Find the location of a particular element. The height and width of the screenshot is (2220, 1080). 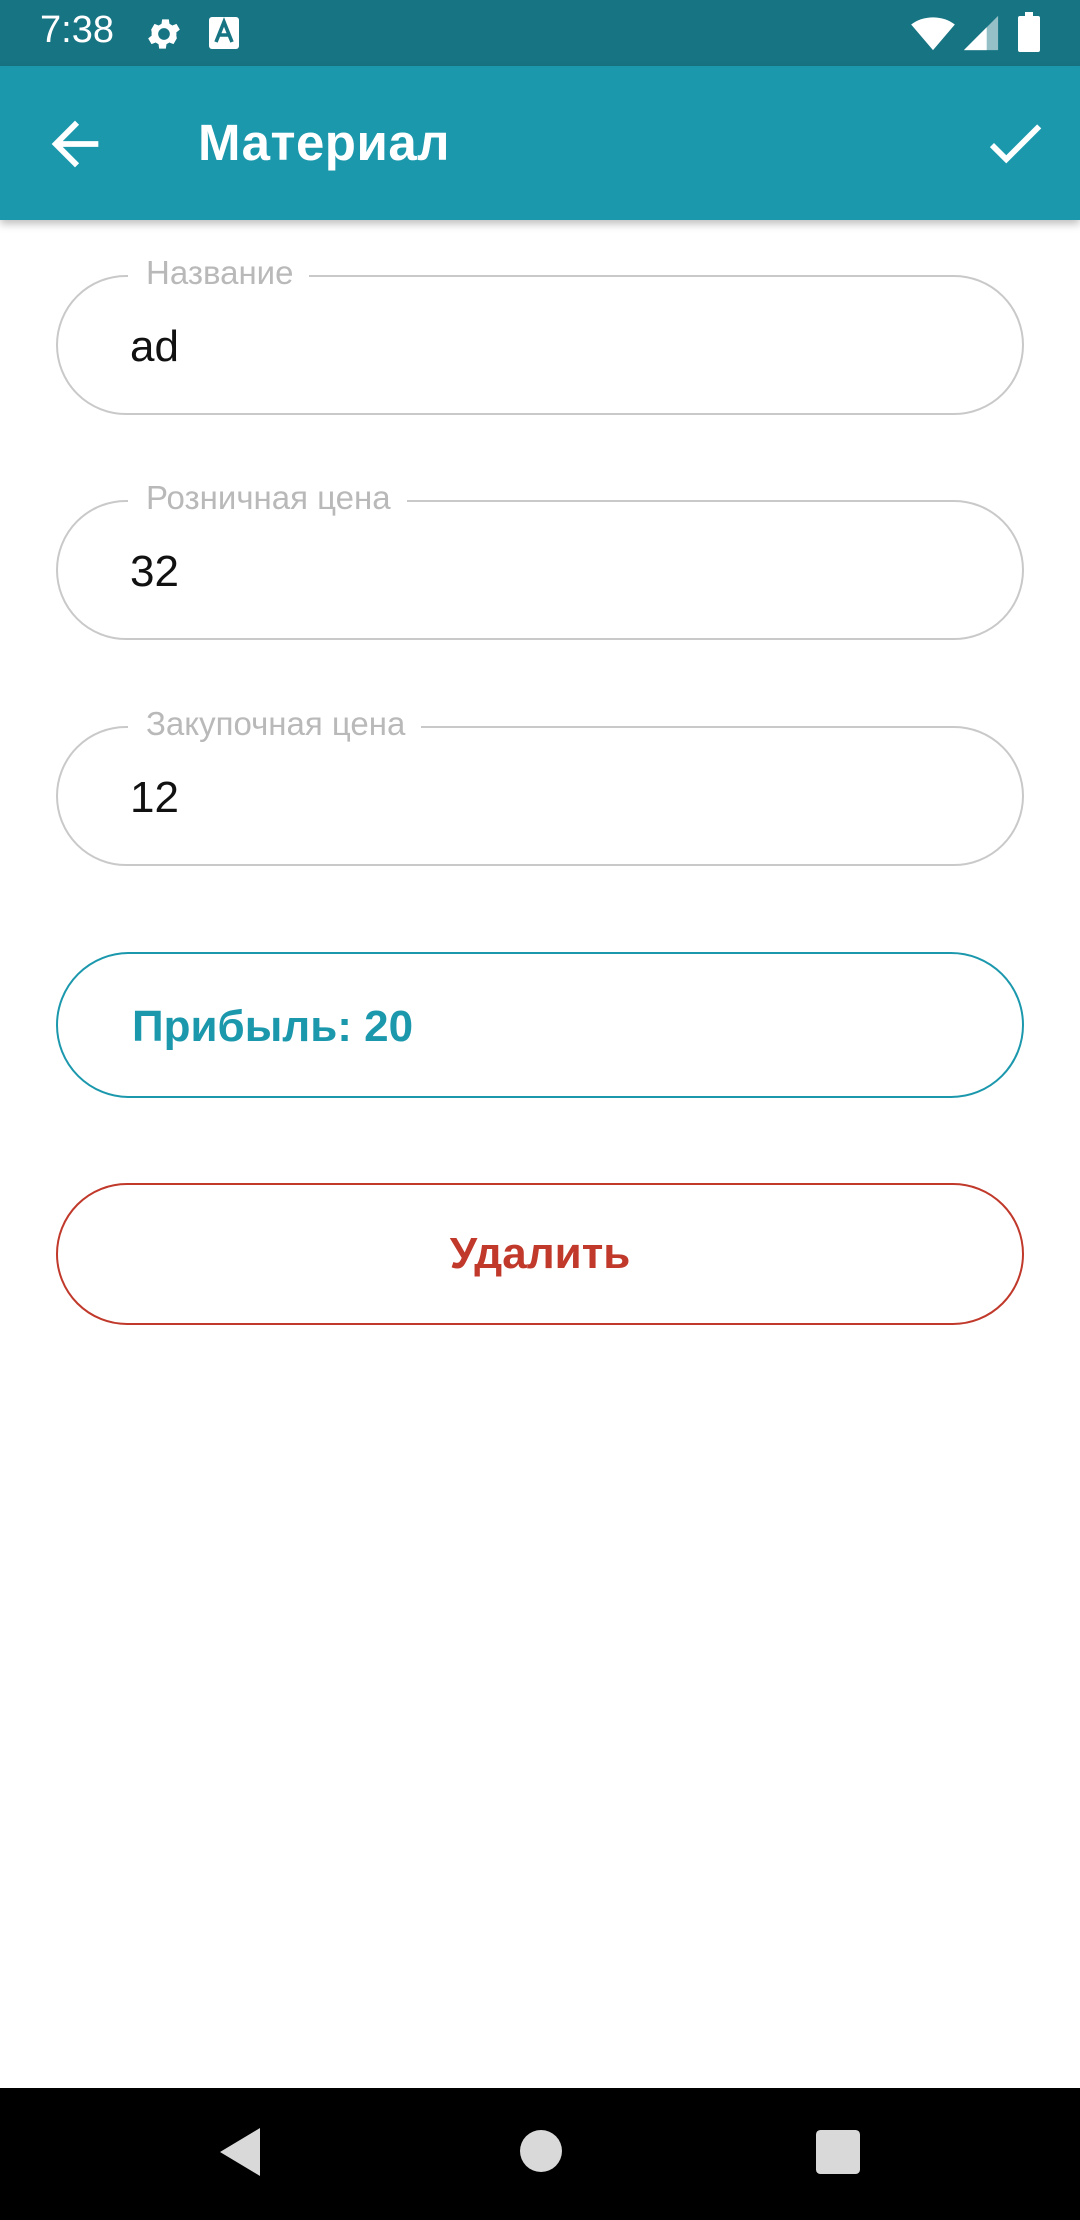

triangle-back-icon is located at coordinates (240, 2152).